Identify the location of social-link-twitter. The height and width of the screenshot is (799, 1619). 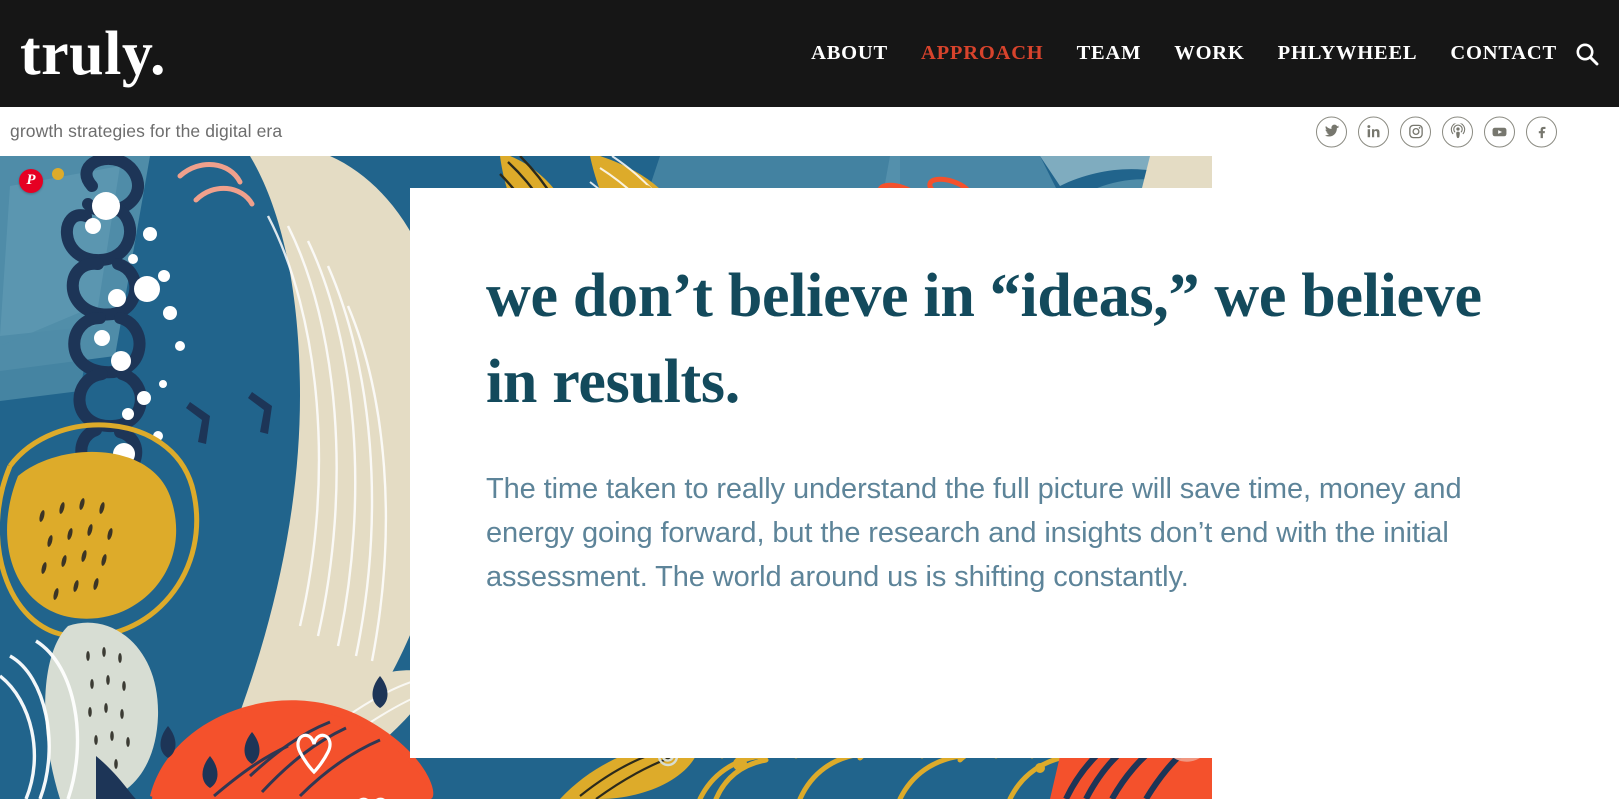
(1331, 131).